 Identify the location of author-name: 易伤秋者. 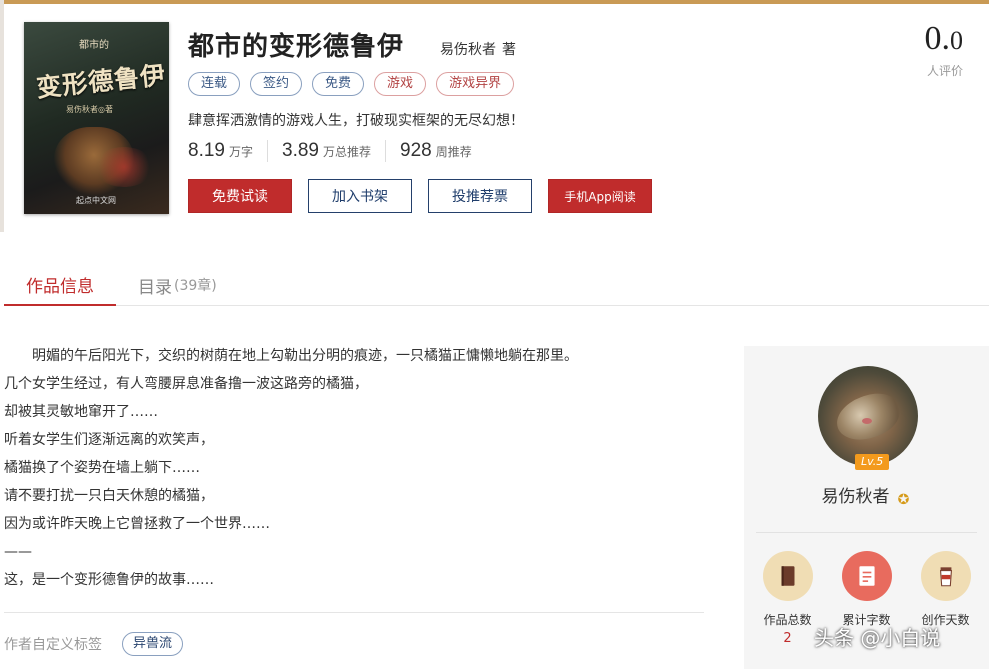
(856, 497).